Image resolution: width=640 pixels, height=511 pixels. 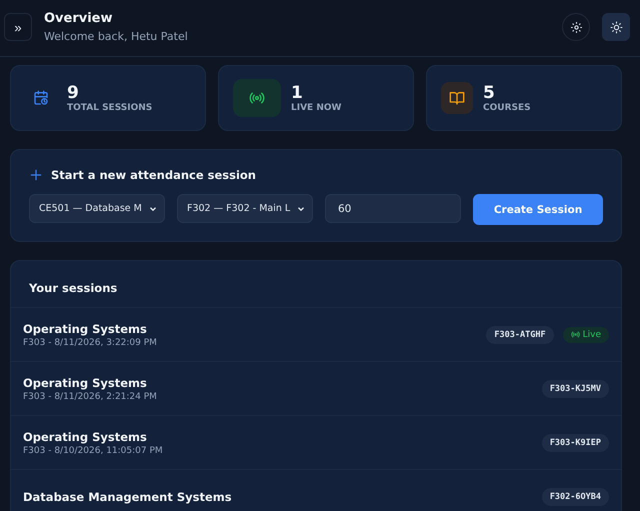 I want to click on create-session-button: Create Session, so click(x=538, y=209).